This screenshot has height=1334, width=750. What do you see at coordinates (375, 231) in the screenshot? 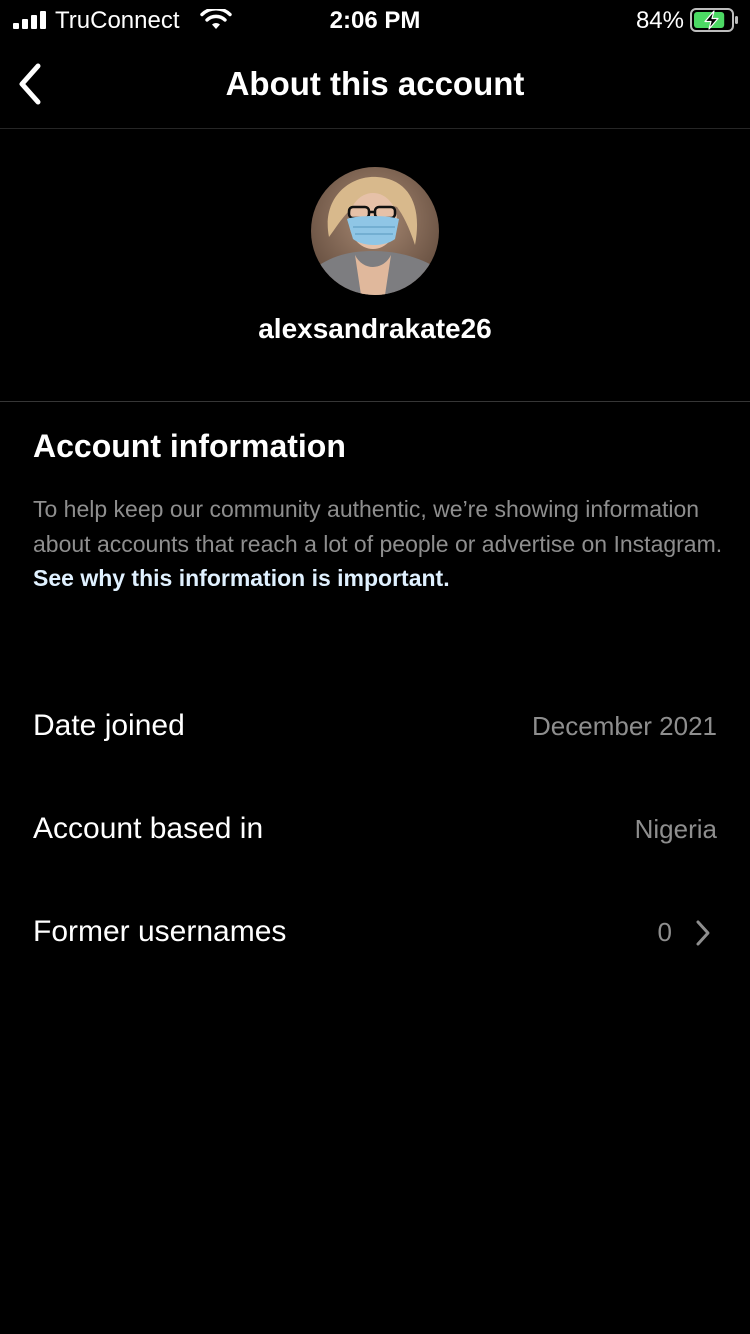
I see `avatar` at bounding box center [375, 231].